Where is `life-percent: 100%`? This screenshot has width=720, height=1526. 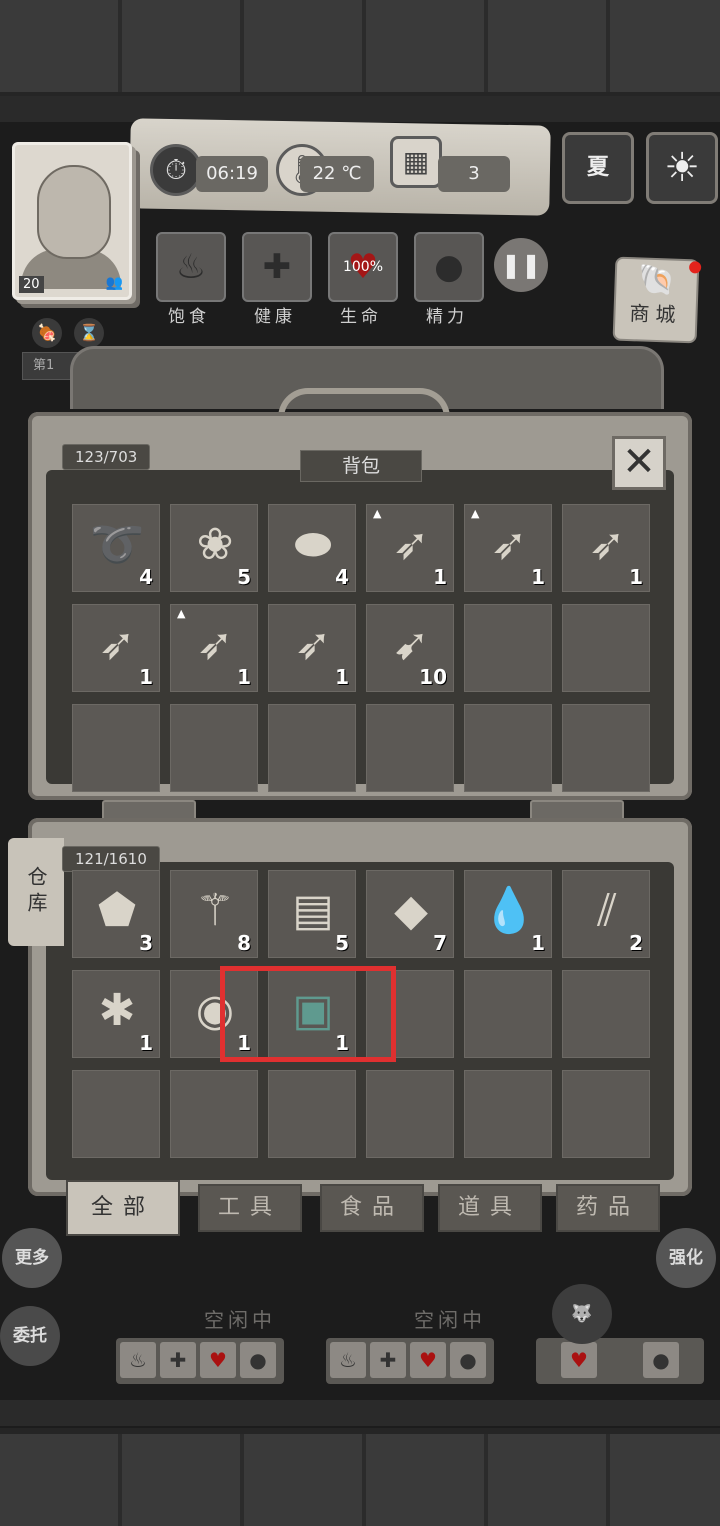
life-percent: 100% is located at coordinates (363, 267).